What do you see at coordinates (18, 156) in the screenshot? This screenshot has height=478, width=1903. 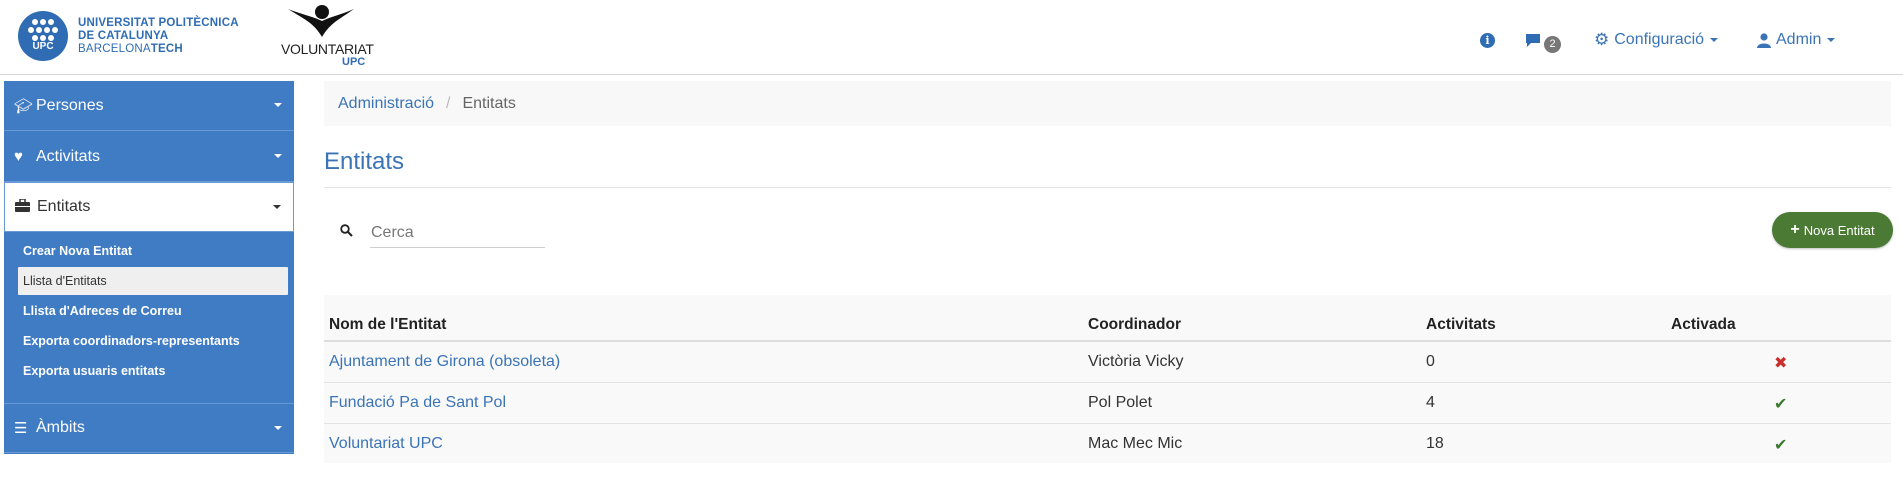 I see `heart-icon: ♥` at bounding box center [18, 156].